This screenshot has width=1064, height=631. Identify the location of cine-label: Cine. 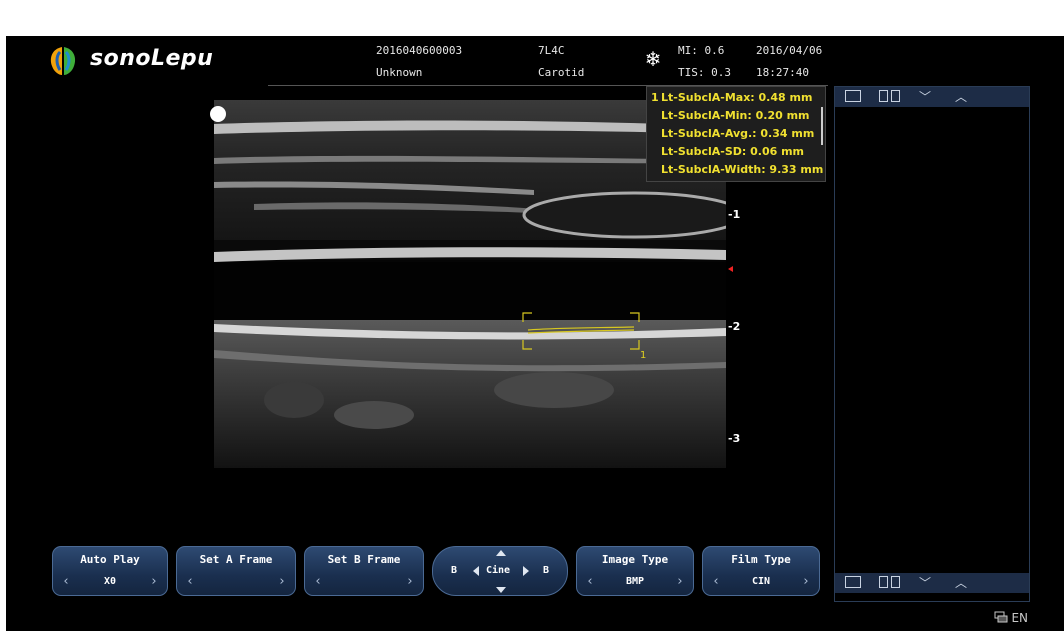
(498, 570).